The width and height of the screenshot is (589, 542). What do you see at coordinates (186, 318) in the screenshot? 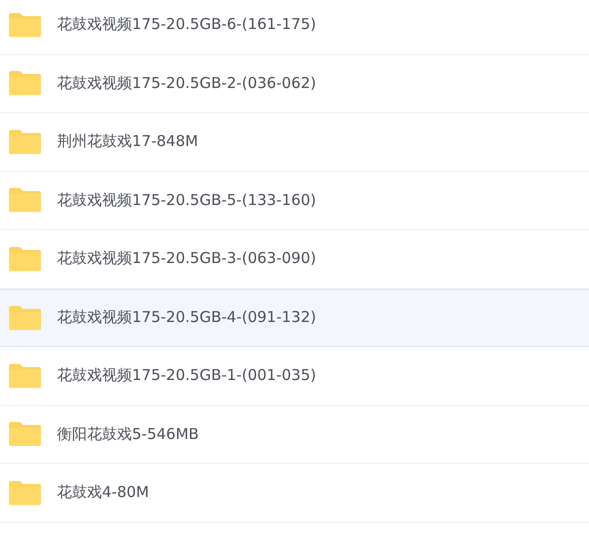
I see `folder-name: 花鼓戏视频175-20.5GB-4-(091-132)` at bounding box center [186, 318].